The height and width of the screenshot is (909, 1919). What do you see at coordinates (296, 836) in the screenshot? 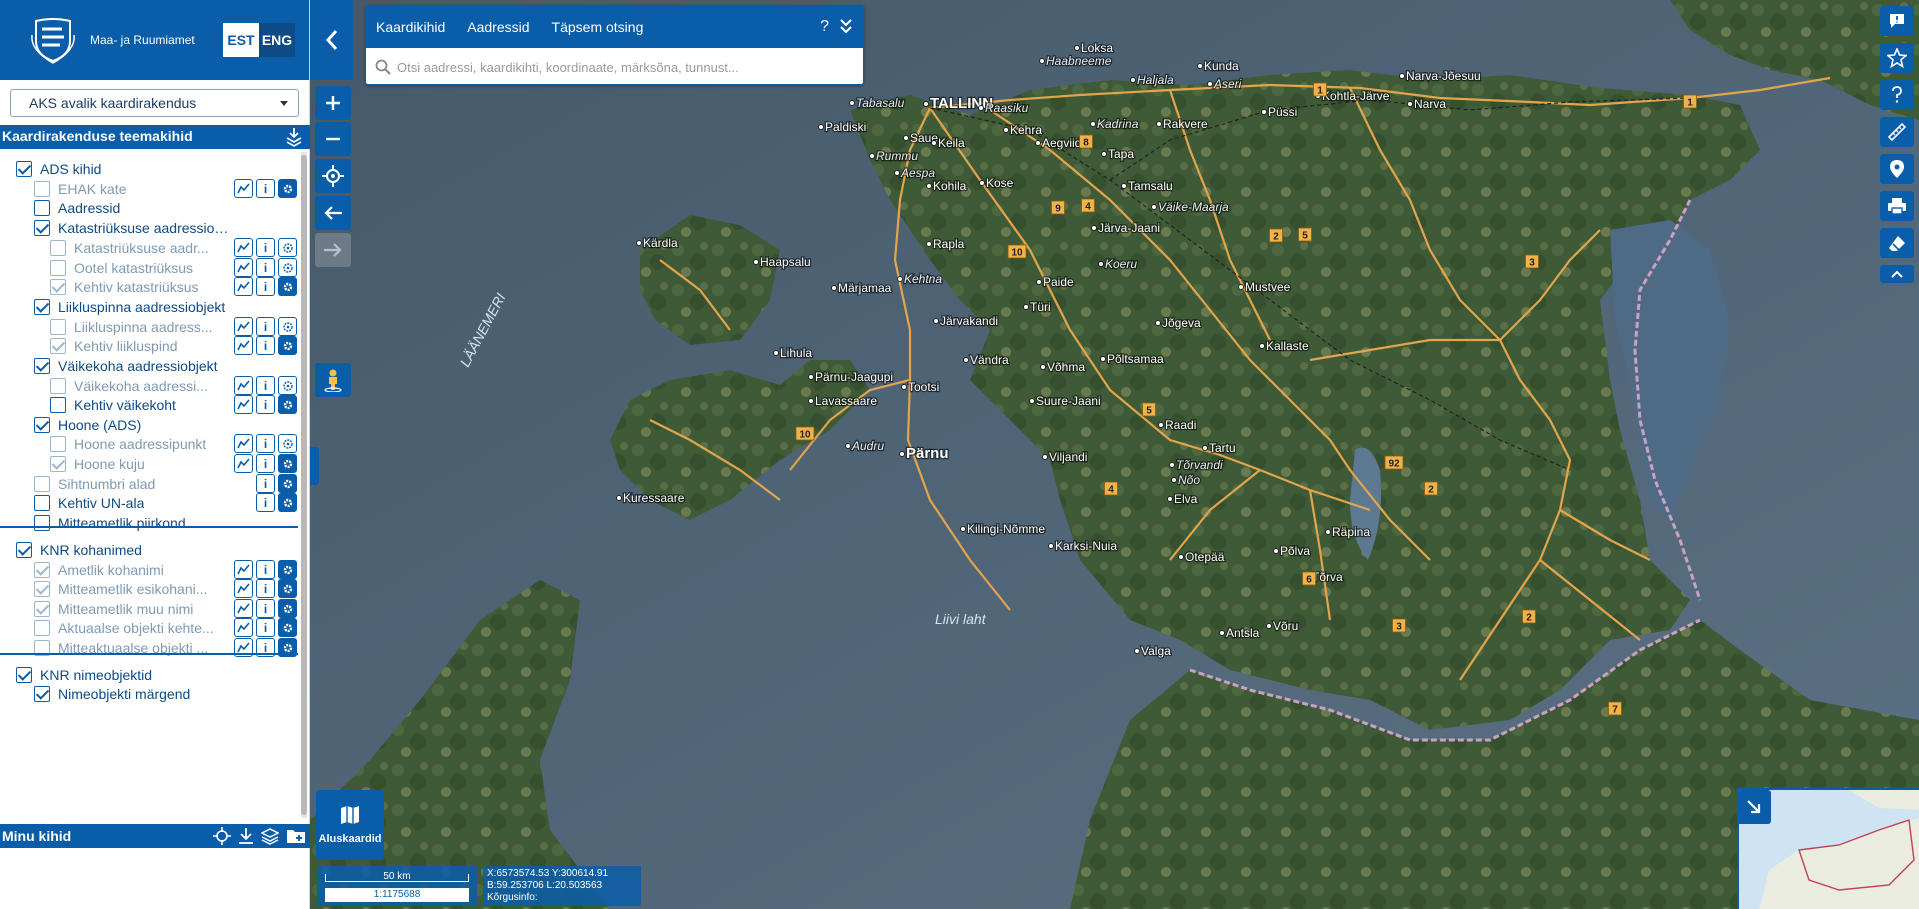
I see `add-folder-icon` at bounding box center [296, 836].